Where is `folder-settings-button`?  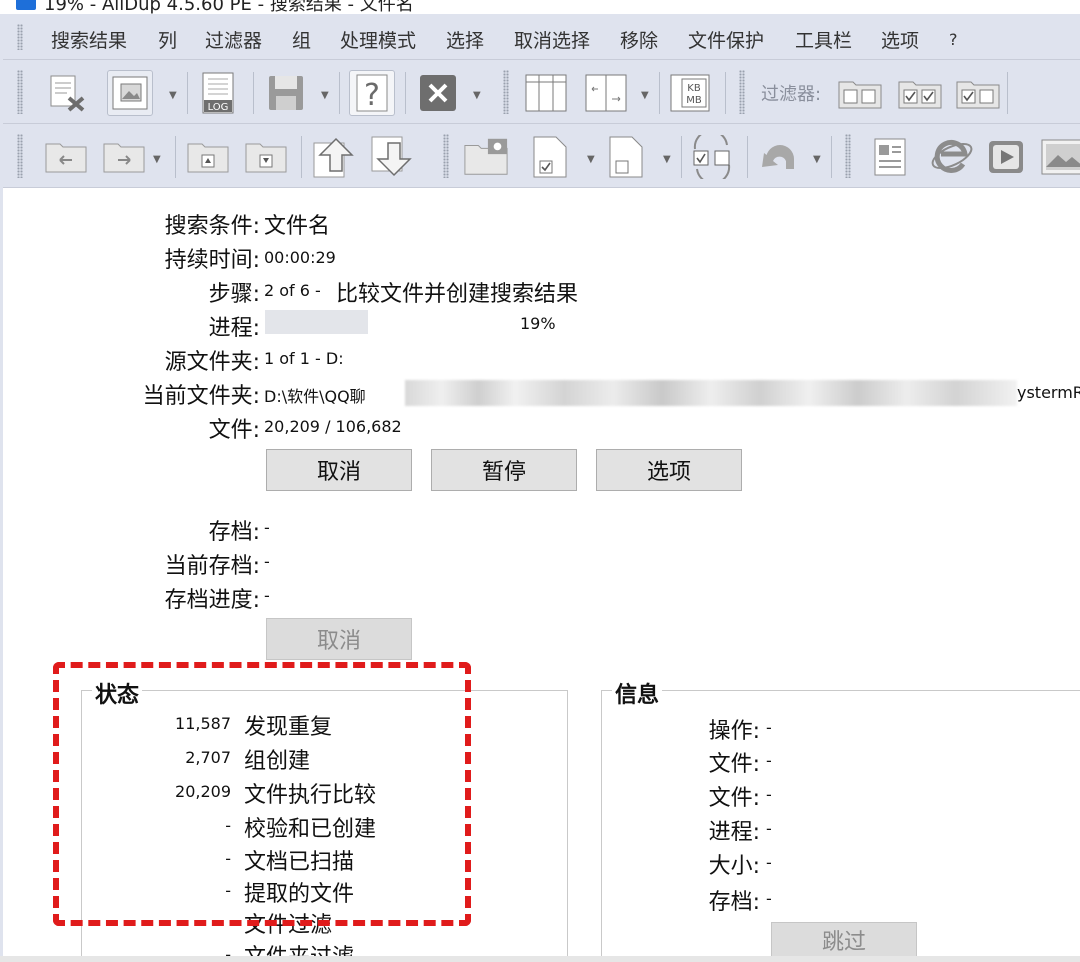 folder-settings-button is located at coordinates (486, 157).